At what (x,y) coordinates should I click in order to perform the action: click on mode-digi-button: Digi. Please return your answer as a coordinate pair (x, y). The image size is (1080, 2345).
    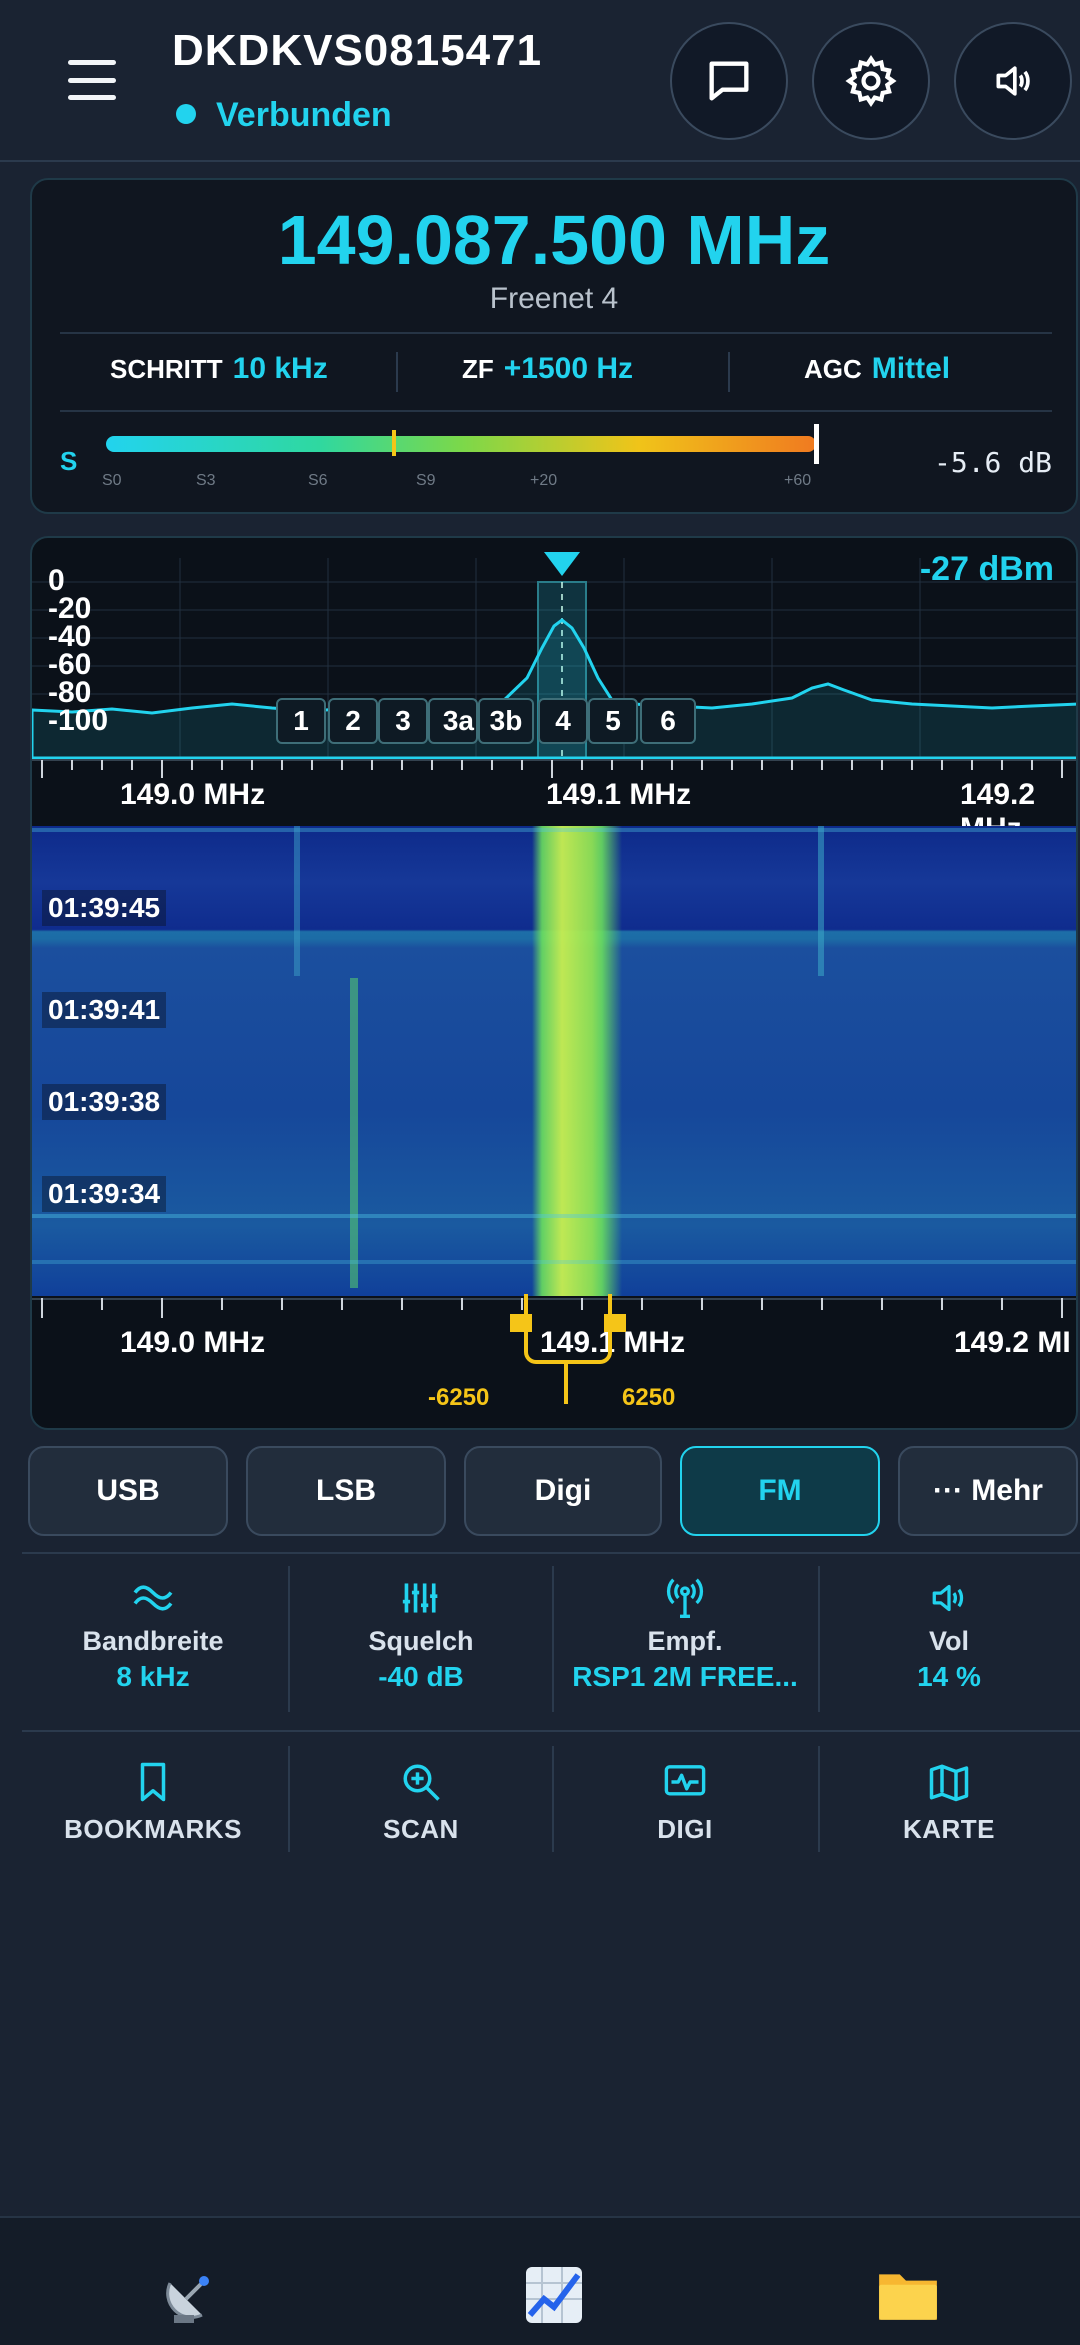
    Looking at the image, I should click on (563, 1491).